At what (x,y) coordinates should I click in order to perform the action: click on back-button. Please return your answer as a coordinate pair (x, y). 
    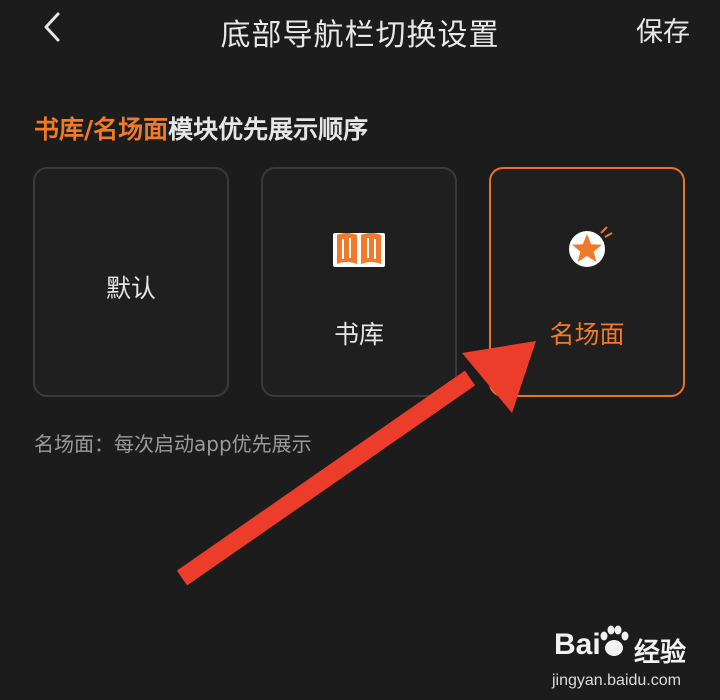
    Looking at the image, I should click on (53, 27).